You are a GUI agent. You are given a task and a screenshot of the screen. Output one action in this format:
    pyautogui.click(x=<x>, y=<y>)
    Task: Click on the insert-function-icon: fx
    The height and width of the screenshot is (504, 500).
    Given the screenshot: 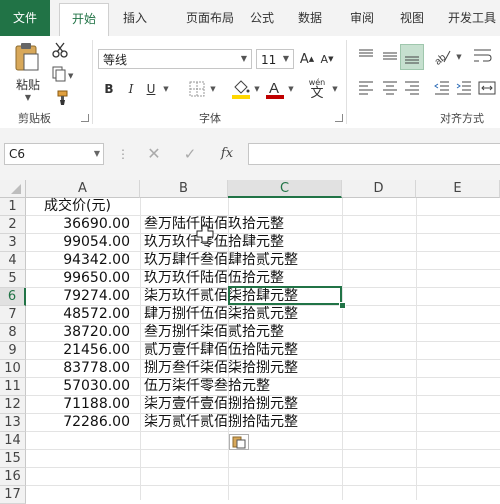 What is the action you would take?
    pyautogui.click(x=227, y=154)
    